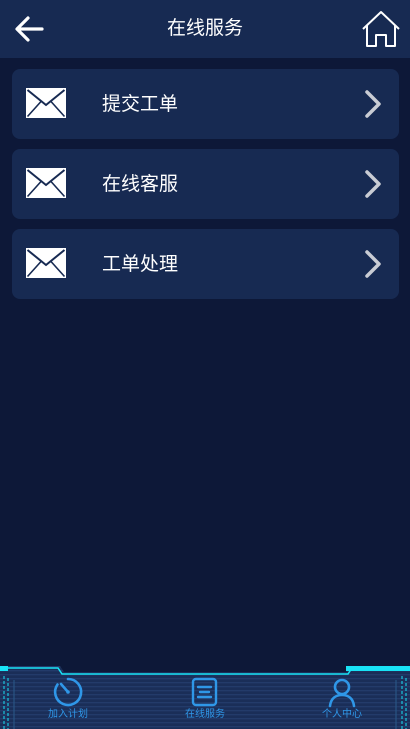  I want to click on header-bar: 在线服务, so click(205, 29).